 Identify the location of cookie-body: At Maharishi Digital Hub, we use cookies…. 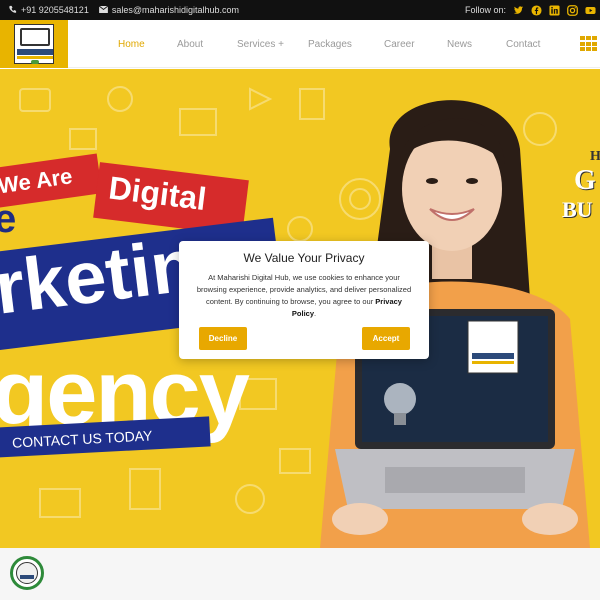
(304, 295).